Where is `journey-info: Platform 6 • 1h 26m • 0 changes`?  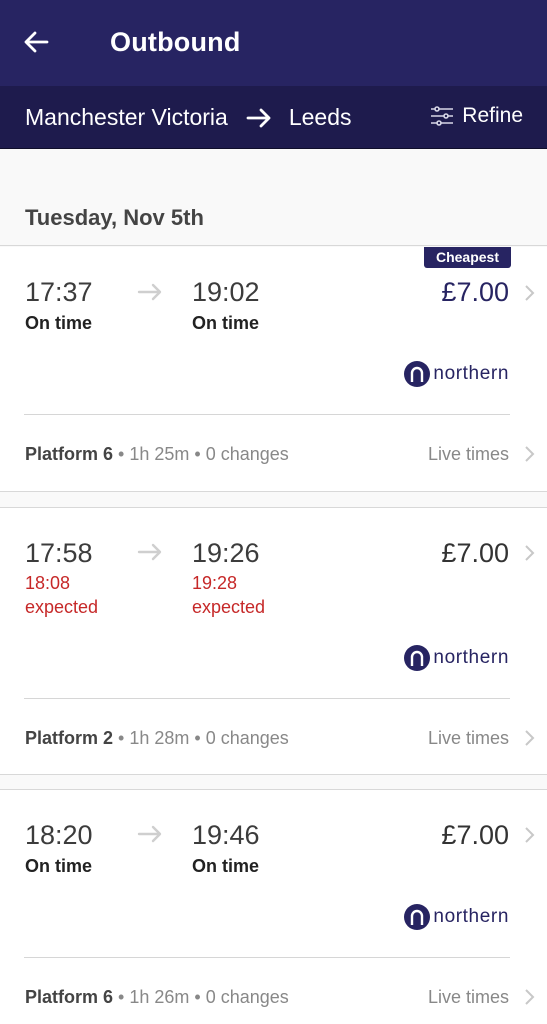
journey-info: Platform 6 • 1h 26m • 0 changes is located at coordinates (157, 997).